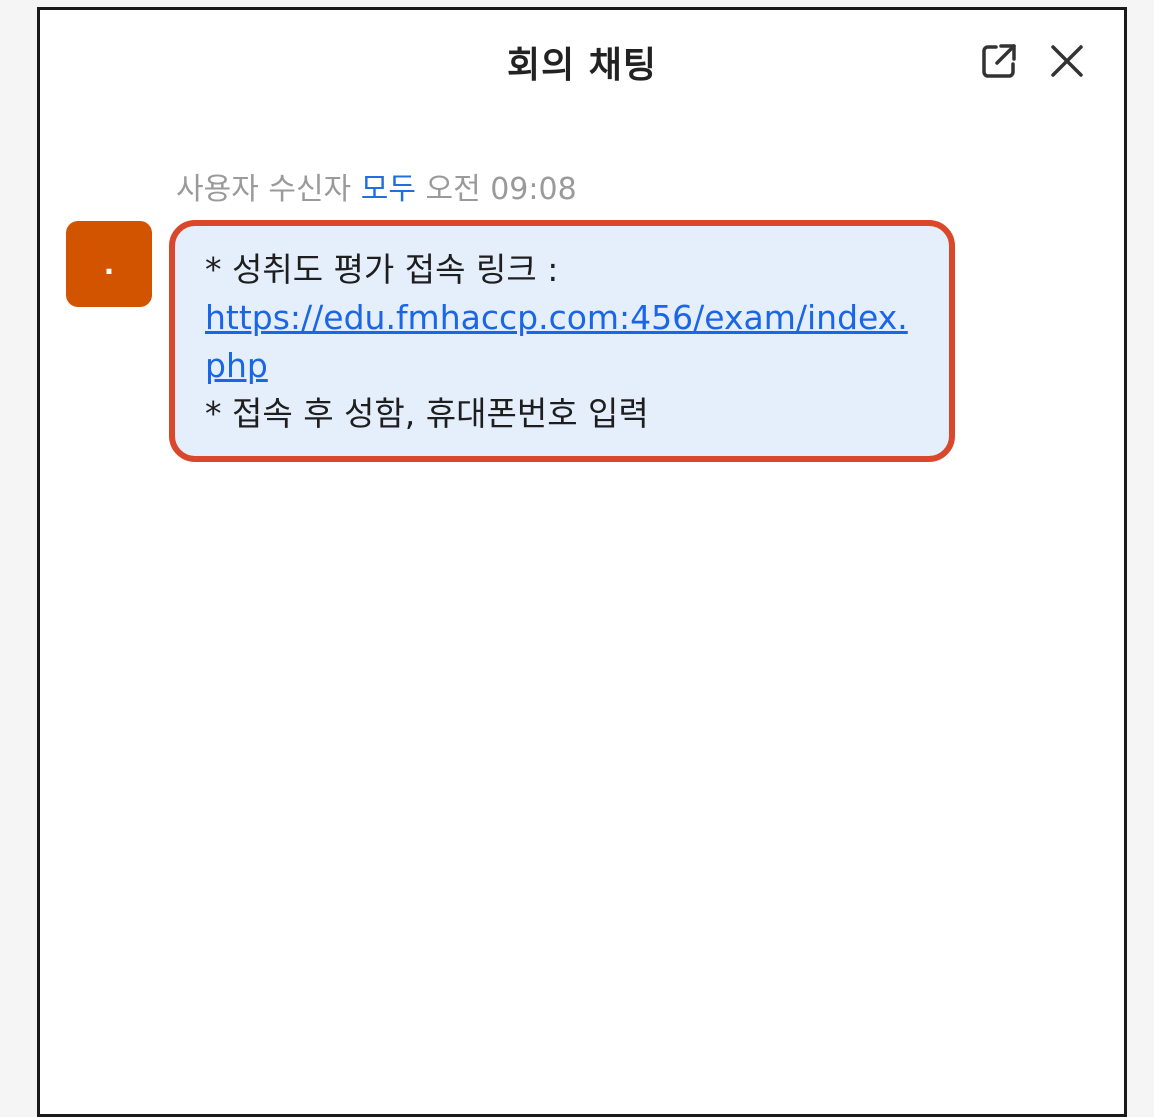 The width and height of the screenshot is (1154, 1117). I want to click on chat-header: 회의 채팅, so click(582, 58).